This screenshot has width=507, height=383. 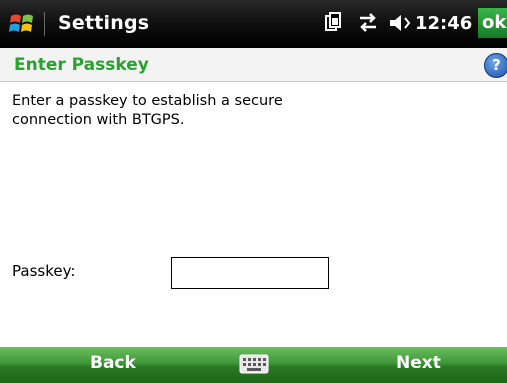 What do you see at coordinates (495, 65) in the screenshot?
I see `help-icon: ?` at bounding box center [495, 65].